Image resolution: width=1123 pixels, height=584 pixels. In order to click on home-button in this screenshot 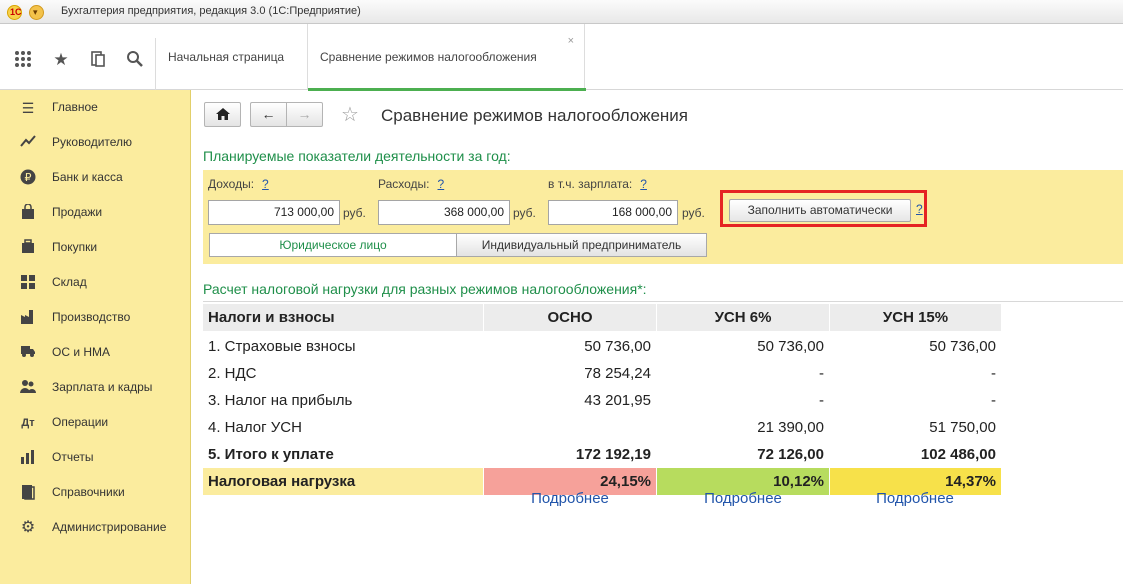, I will do `click(222, 114)`.